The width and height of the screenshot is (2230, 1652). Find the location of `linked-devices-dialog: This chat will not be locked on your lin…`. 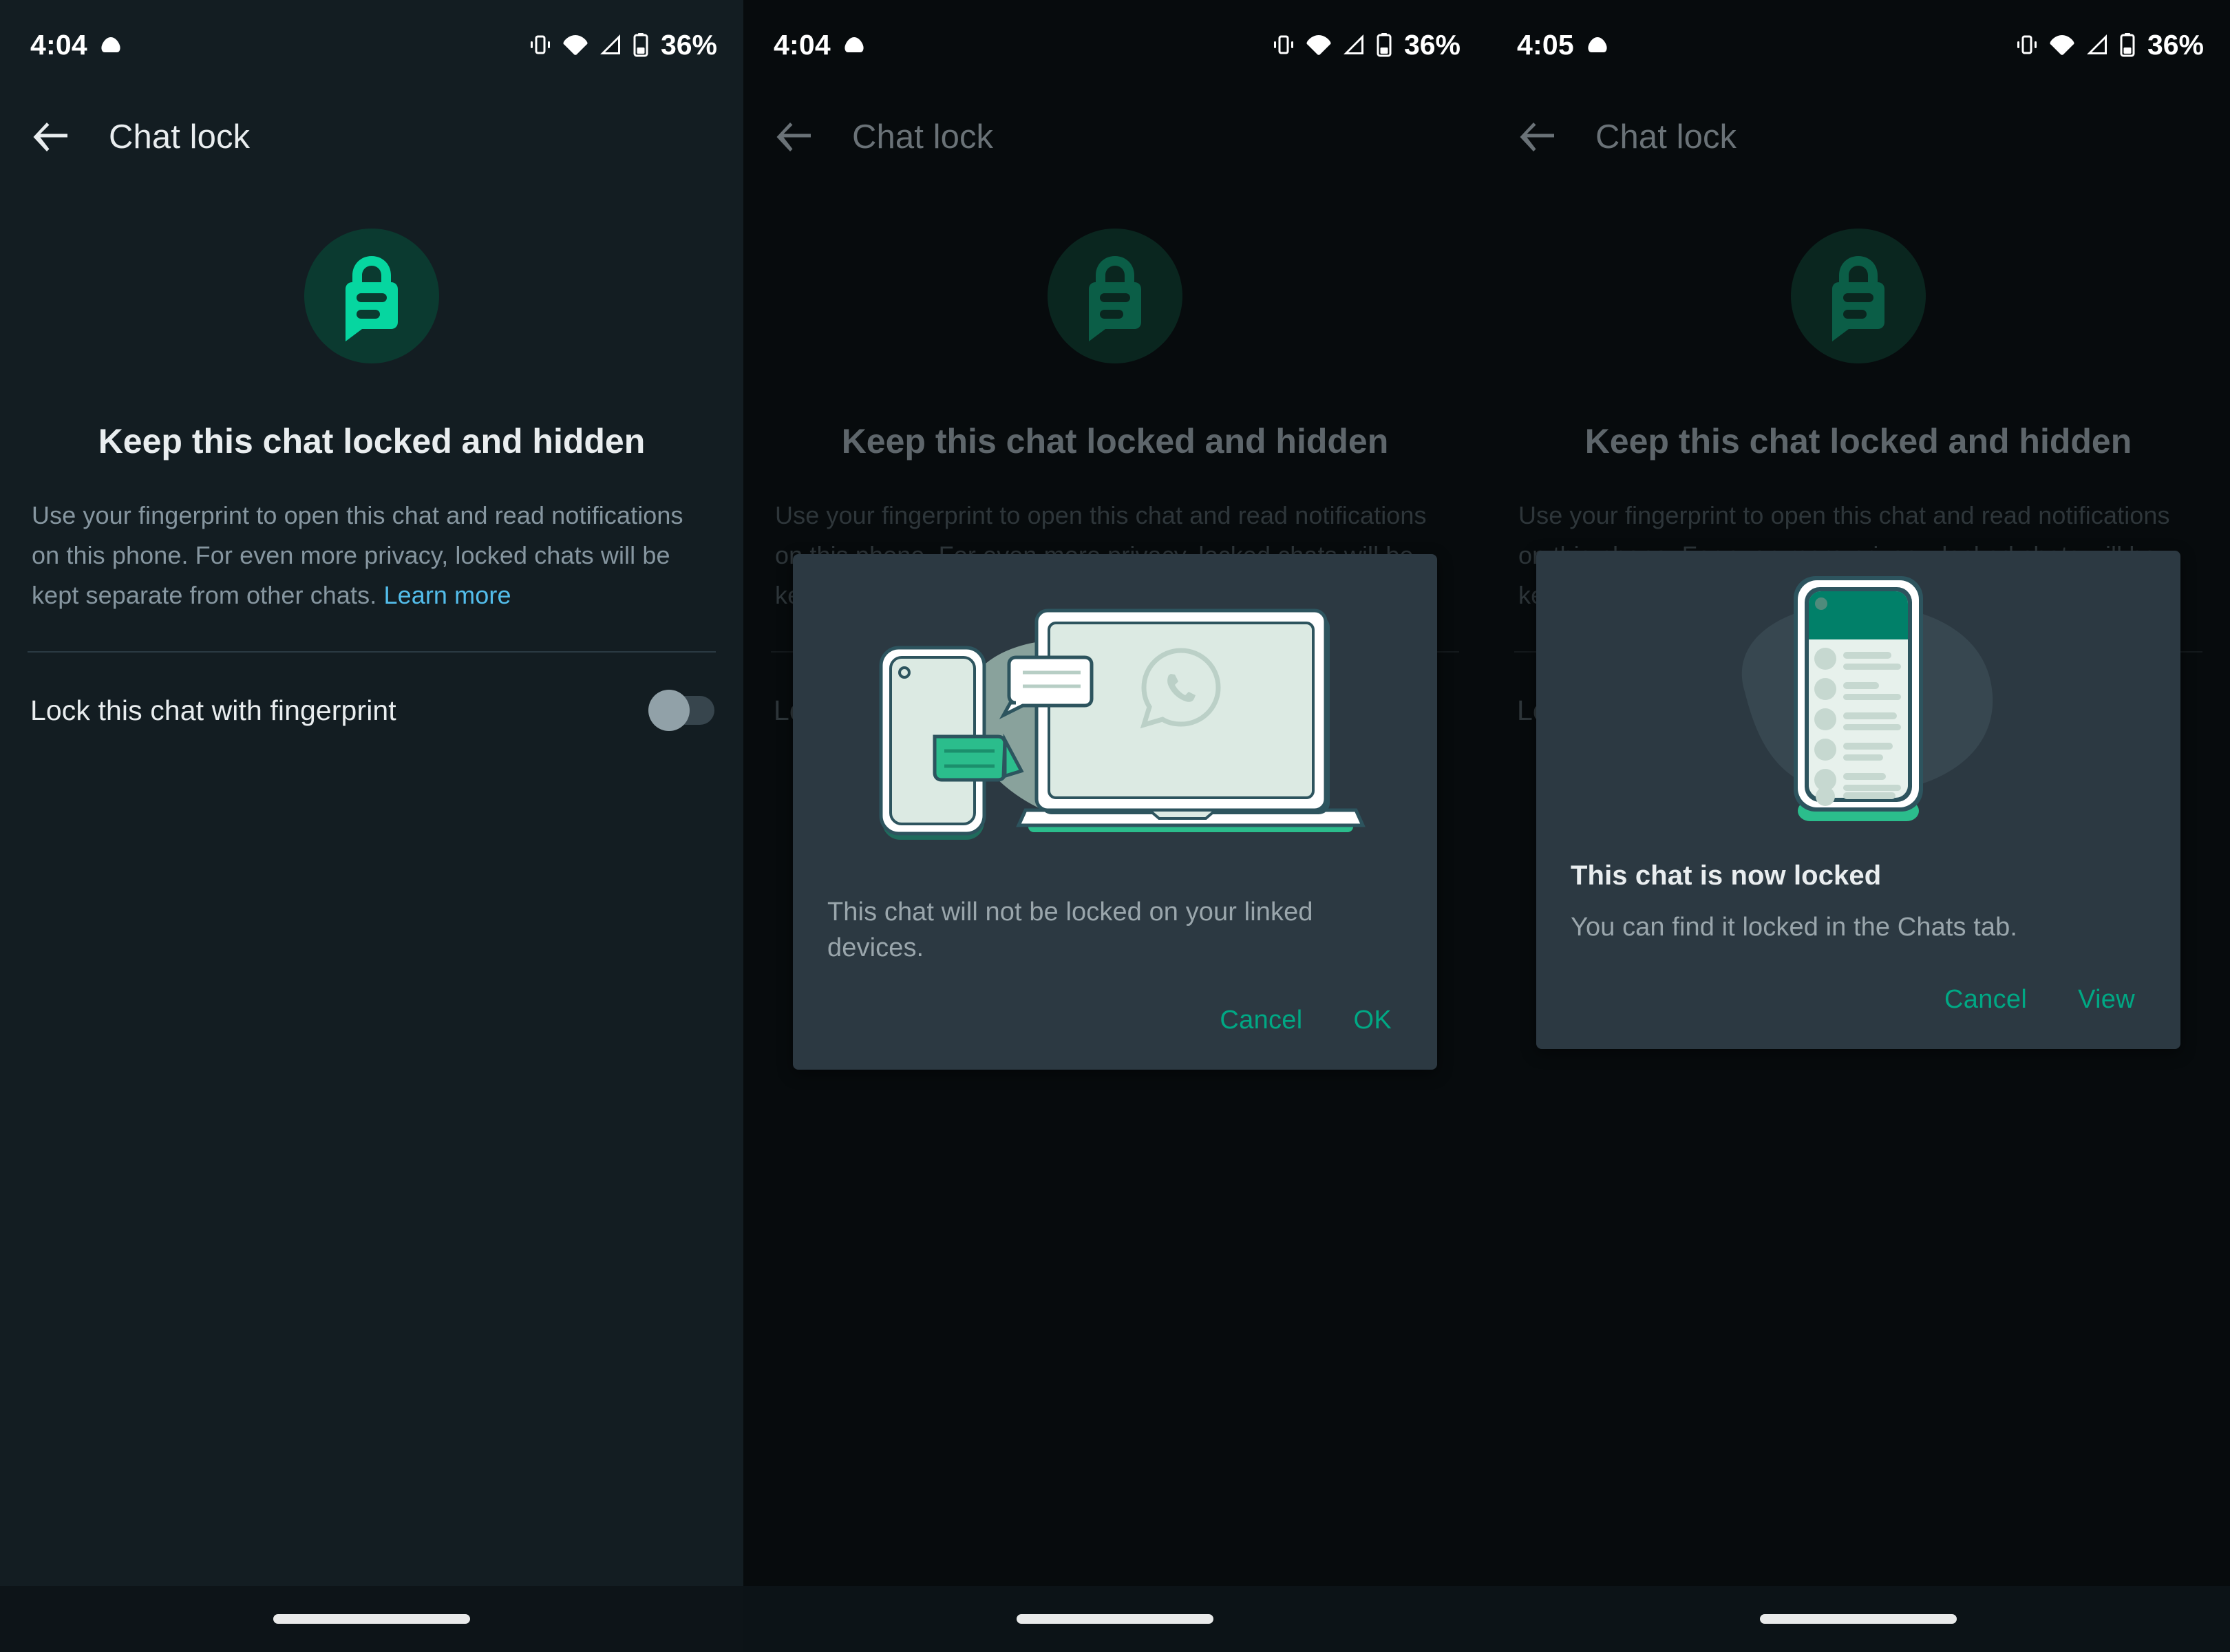

linked-devices-dialog: This chat will not be locked on your lin… is located at coordinates (1115, 812).